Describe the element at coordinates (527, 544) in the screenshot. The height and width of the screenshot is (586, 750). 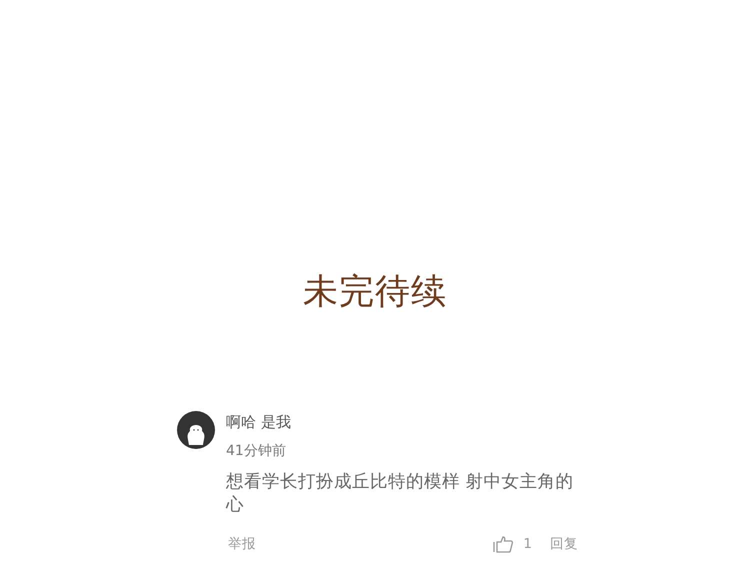
I see `like-count: 1` at that location.